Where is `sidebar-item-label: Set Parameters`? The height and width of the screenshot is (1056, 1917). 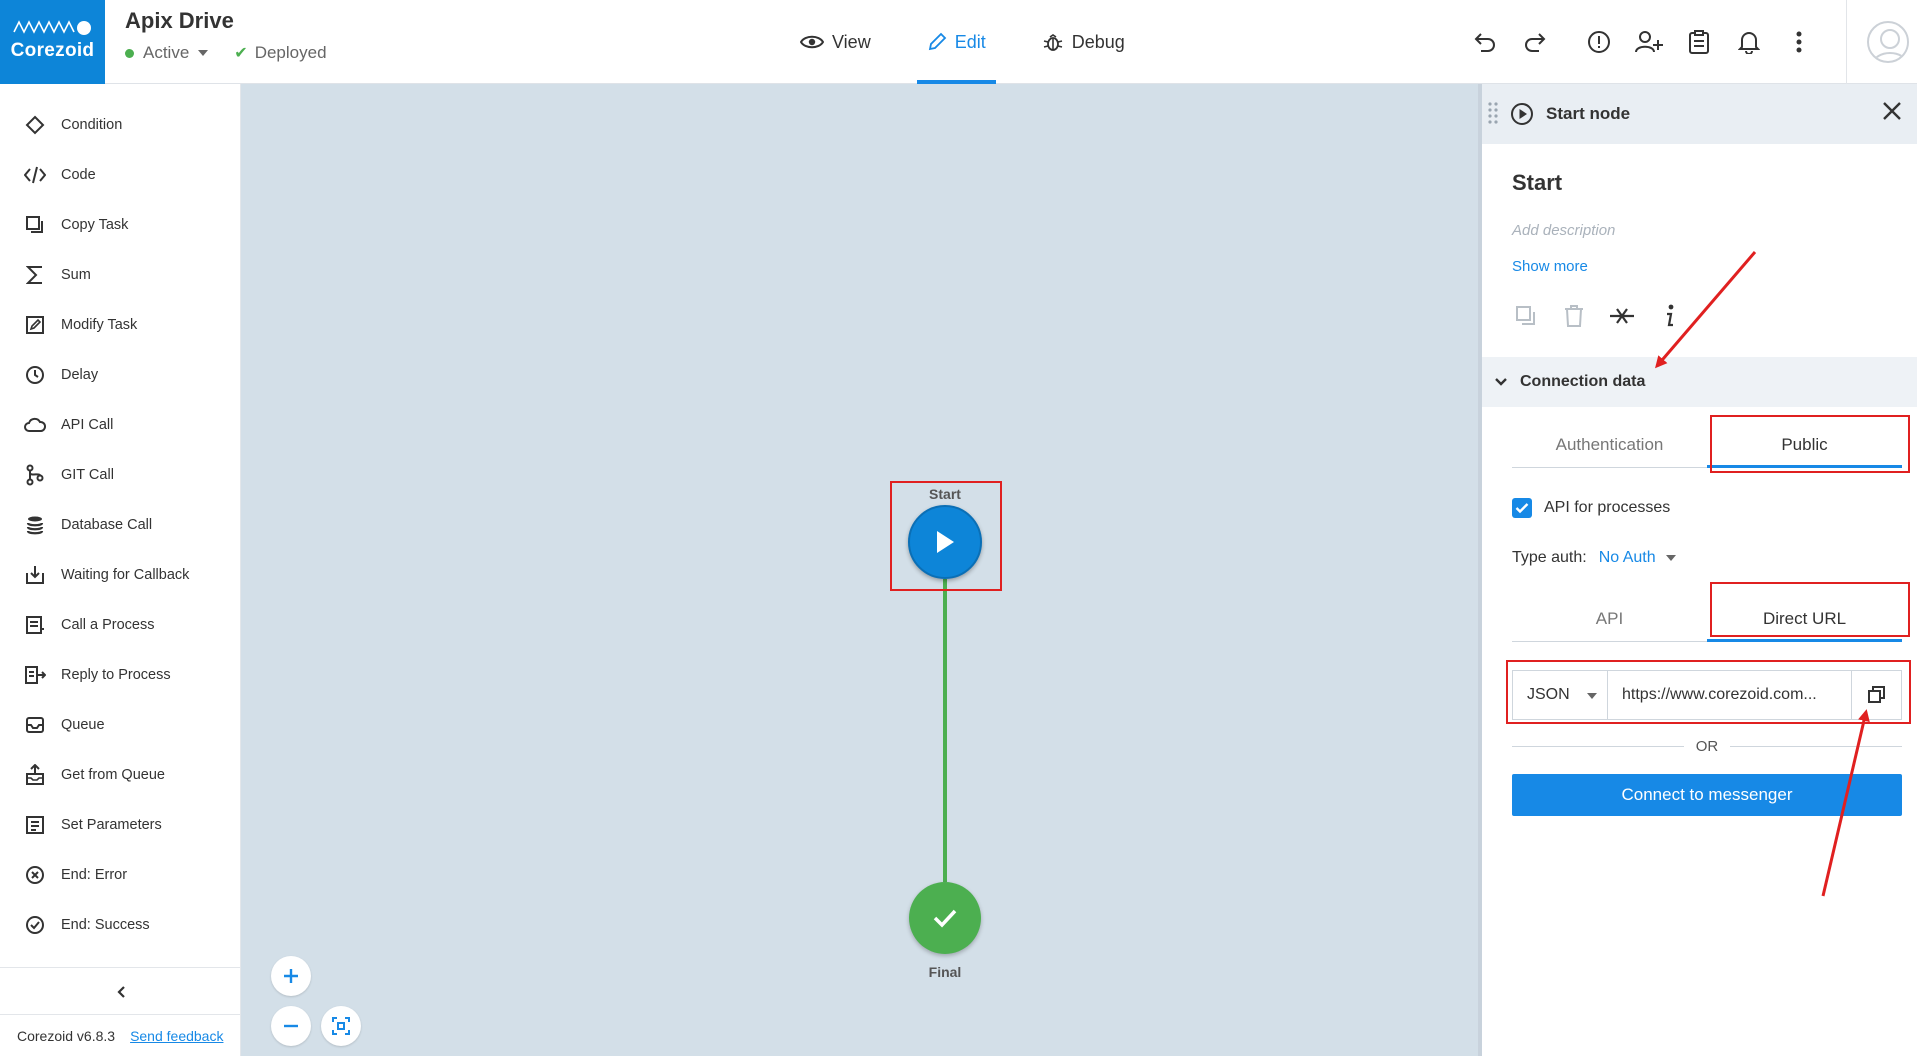 sidebar-item-label: Set Parameters is located at coordinates (111, 825).